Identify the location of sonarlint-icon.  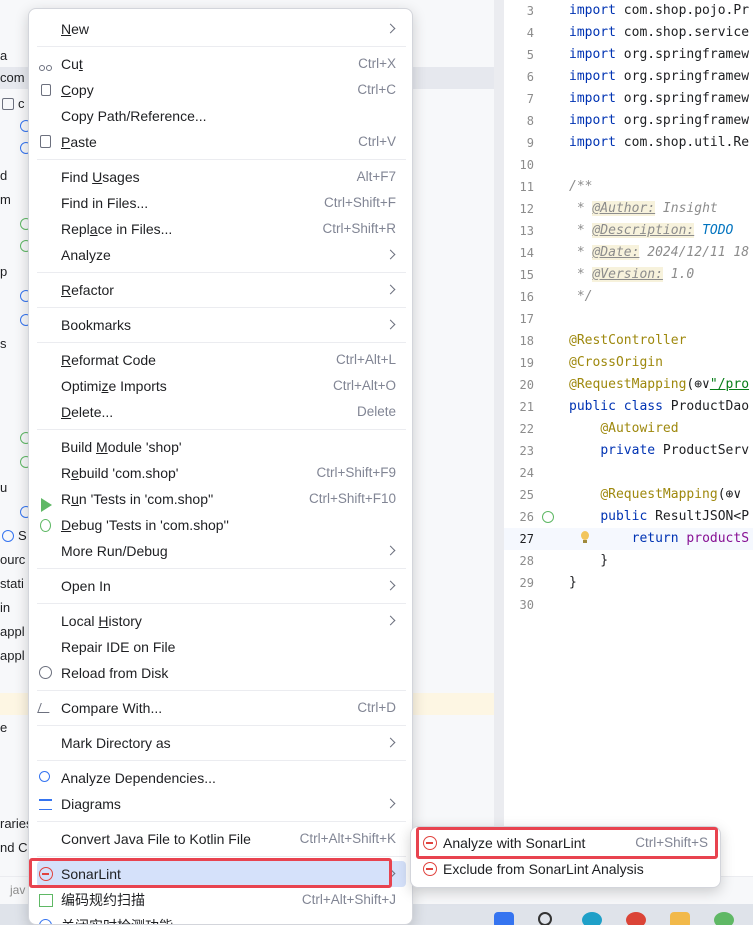
(430, 869).